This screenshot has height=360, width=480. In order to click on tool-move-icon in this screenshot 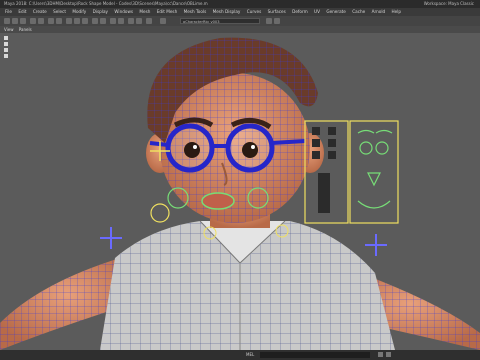, I will do `click(6, 44)`.